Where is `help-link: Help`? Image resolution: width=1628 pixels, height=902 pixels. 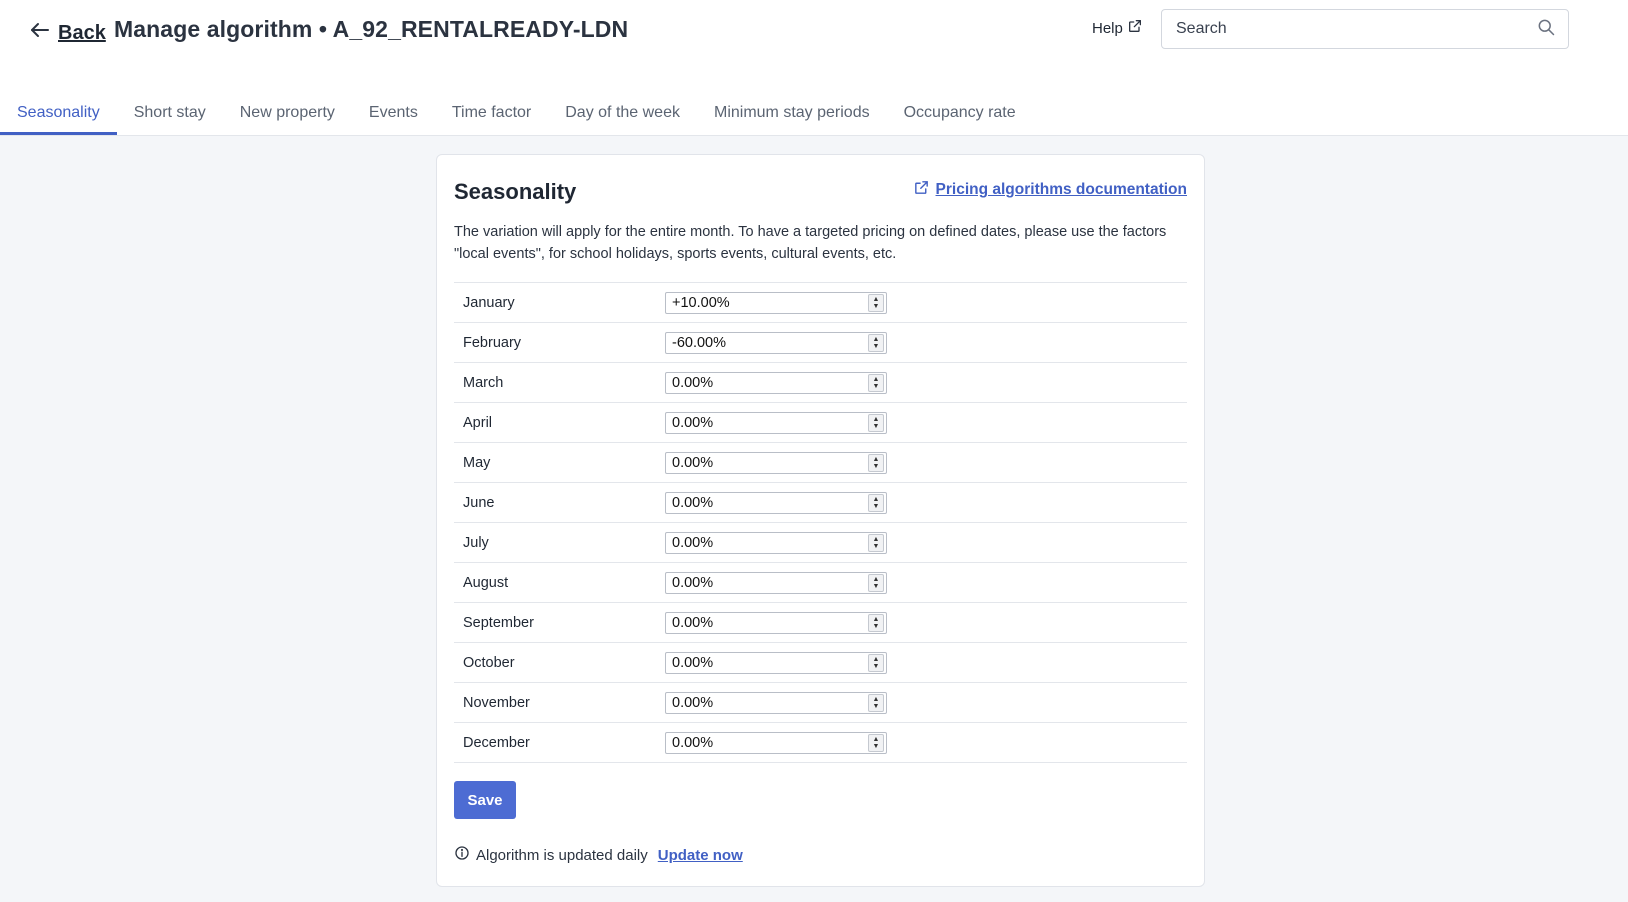 help-link: Help is located at coordinates (1117, 28).